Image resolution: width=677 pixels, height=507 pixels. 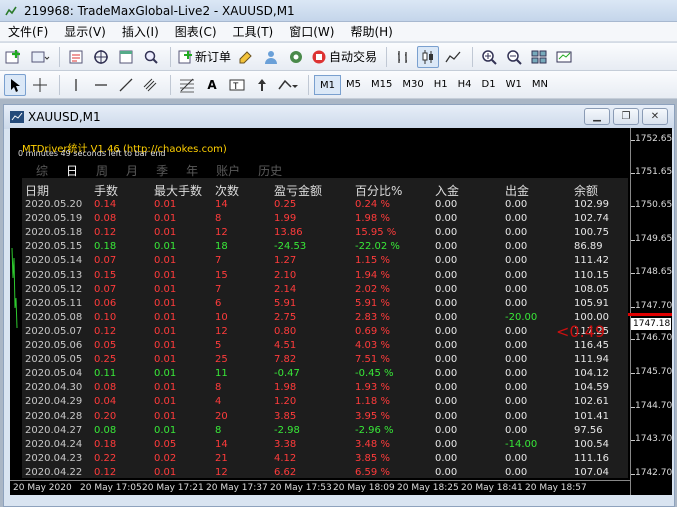 I want to click on timeframe-mn: MN, so click(x=540, y=85).